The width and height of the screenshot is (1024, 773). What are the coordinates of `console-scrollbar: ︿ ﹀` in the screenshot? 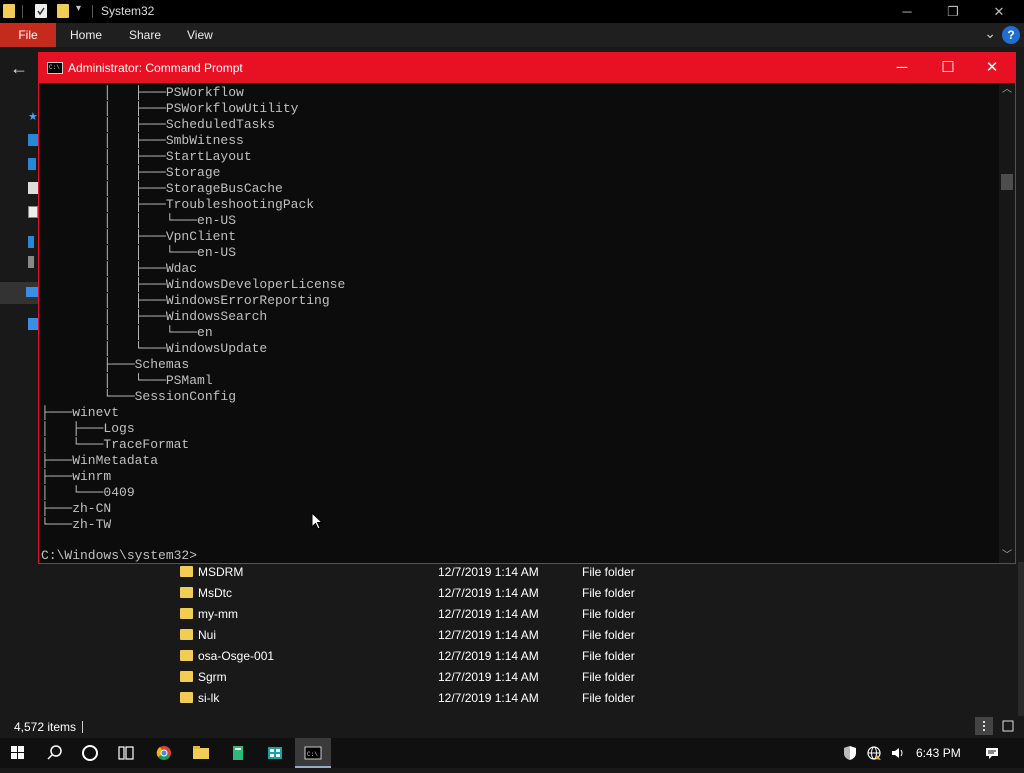 It's located at (1007, 323).